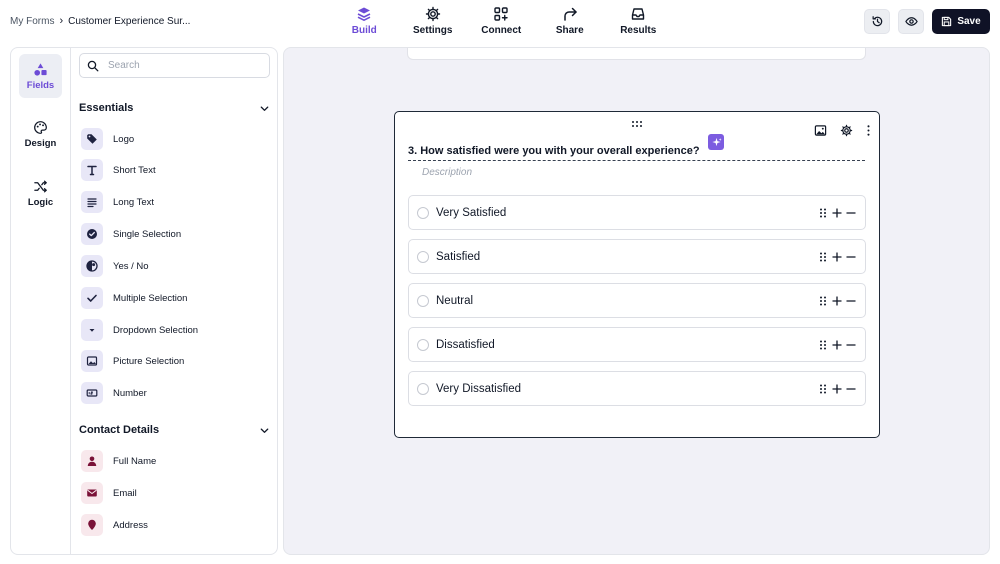 This screenshot has height=564, width=1000. Describe the element at coordinates (40, 202) in the screenshot. I see `rail-item-logic-label: Logic` at that location.